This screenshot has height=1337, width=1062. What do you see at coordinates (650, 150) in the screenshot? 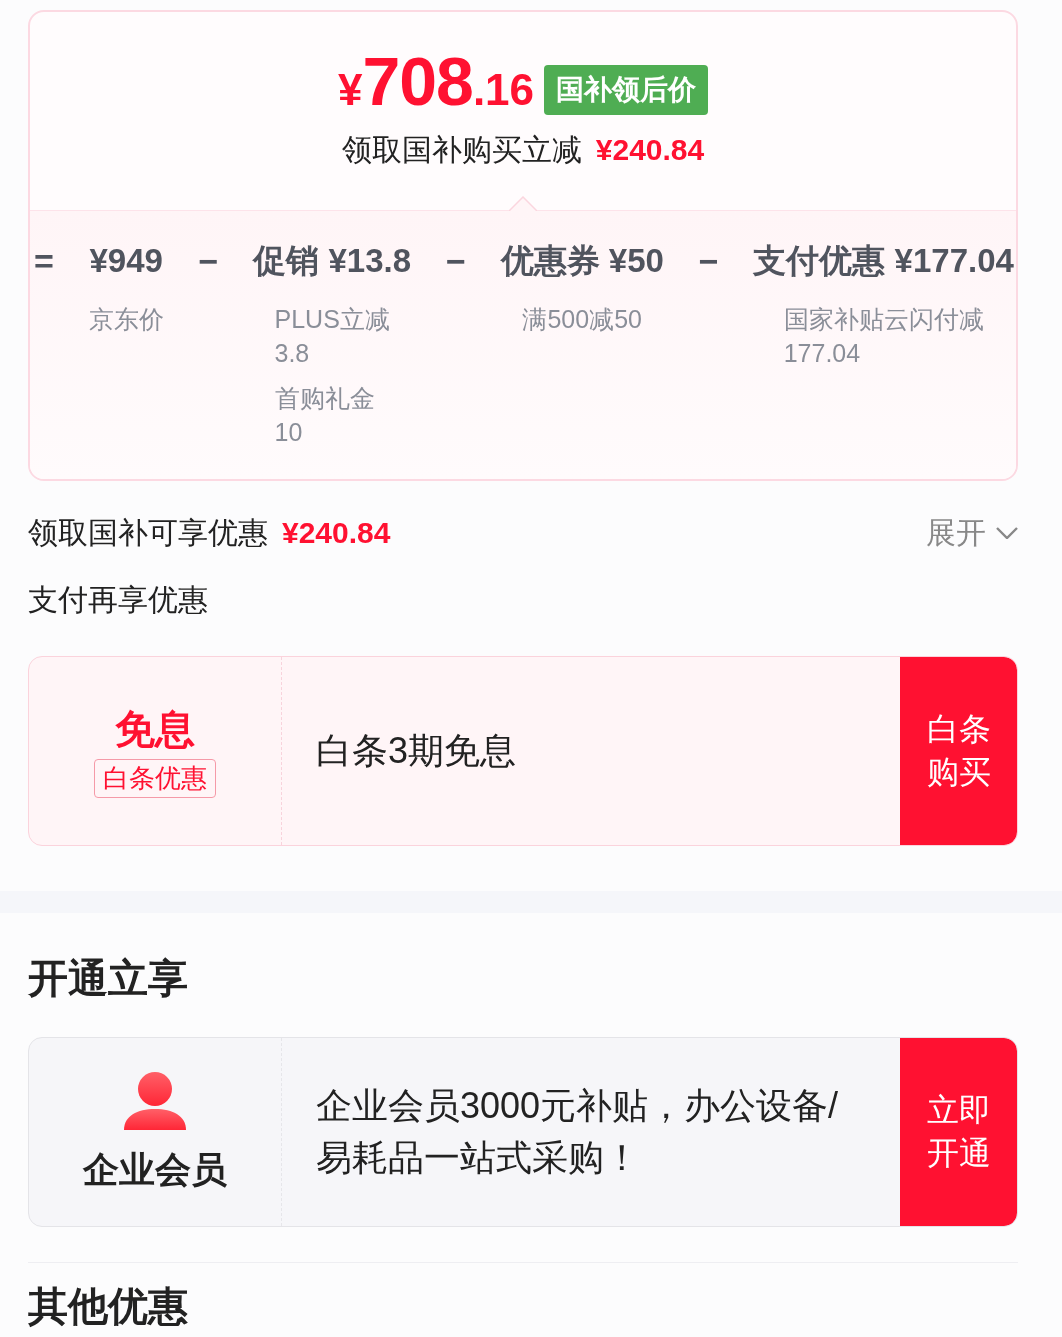
I see `discount-amount: ¥240.84` at bounding box center [650, 150].